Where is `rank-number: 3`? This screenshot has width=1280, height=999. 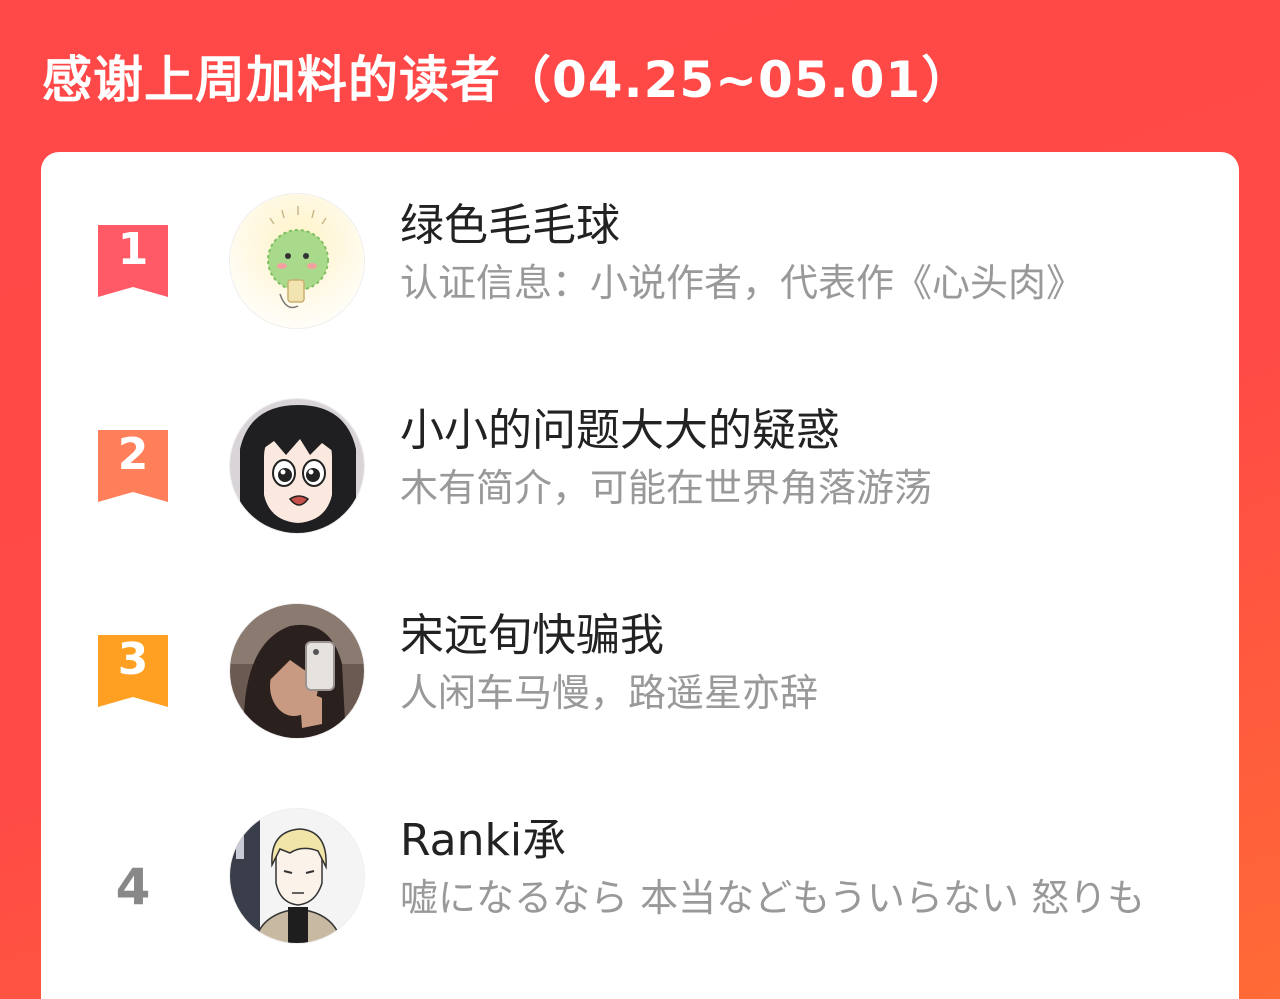 rank-number: 3 is located at coordinates (133, 659).